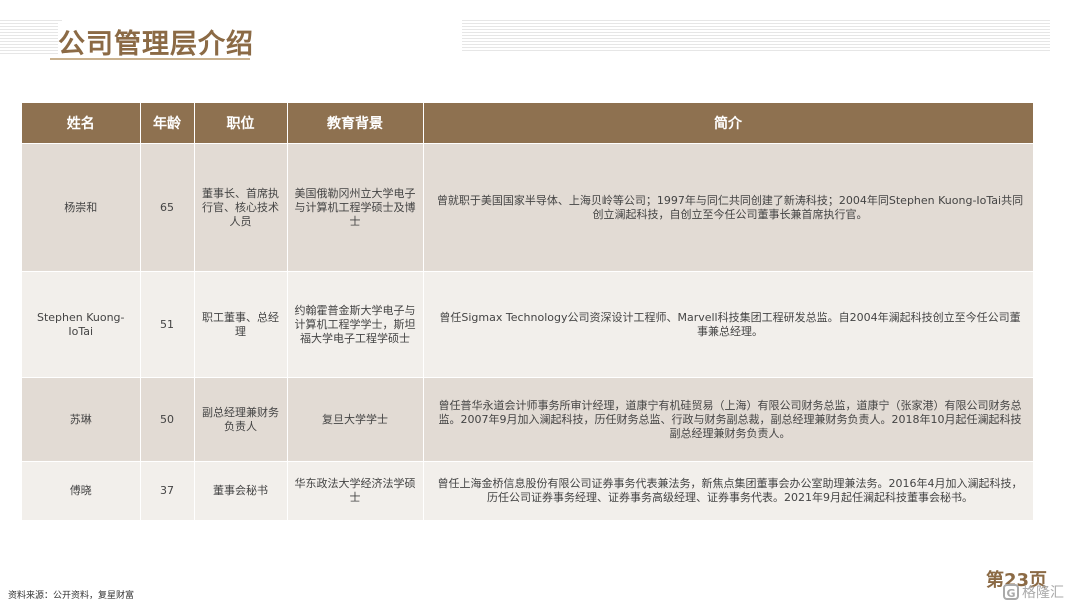 This screenshot has width=1080, height=607. What do you see at coordinates (31, 37) in the screenshot?
I see `decorative-stripes-left` at bounding box center [31, 37].